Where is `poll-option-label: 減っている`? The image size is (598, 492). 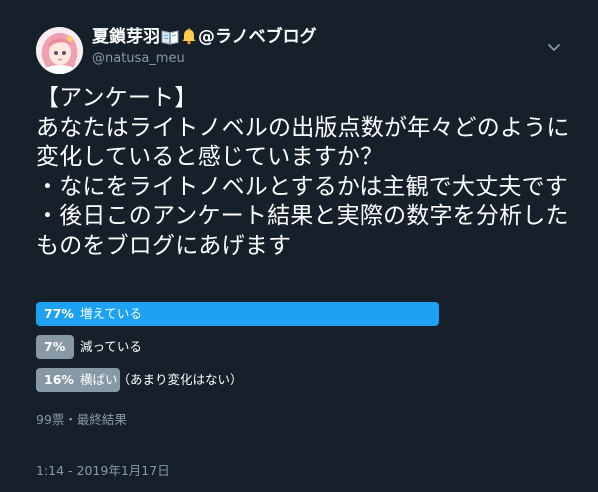
poll-option-label: 減っている is located at coordinates (111, 346).